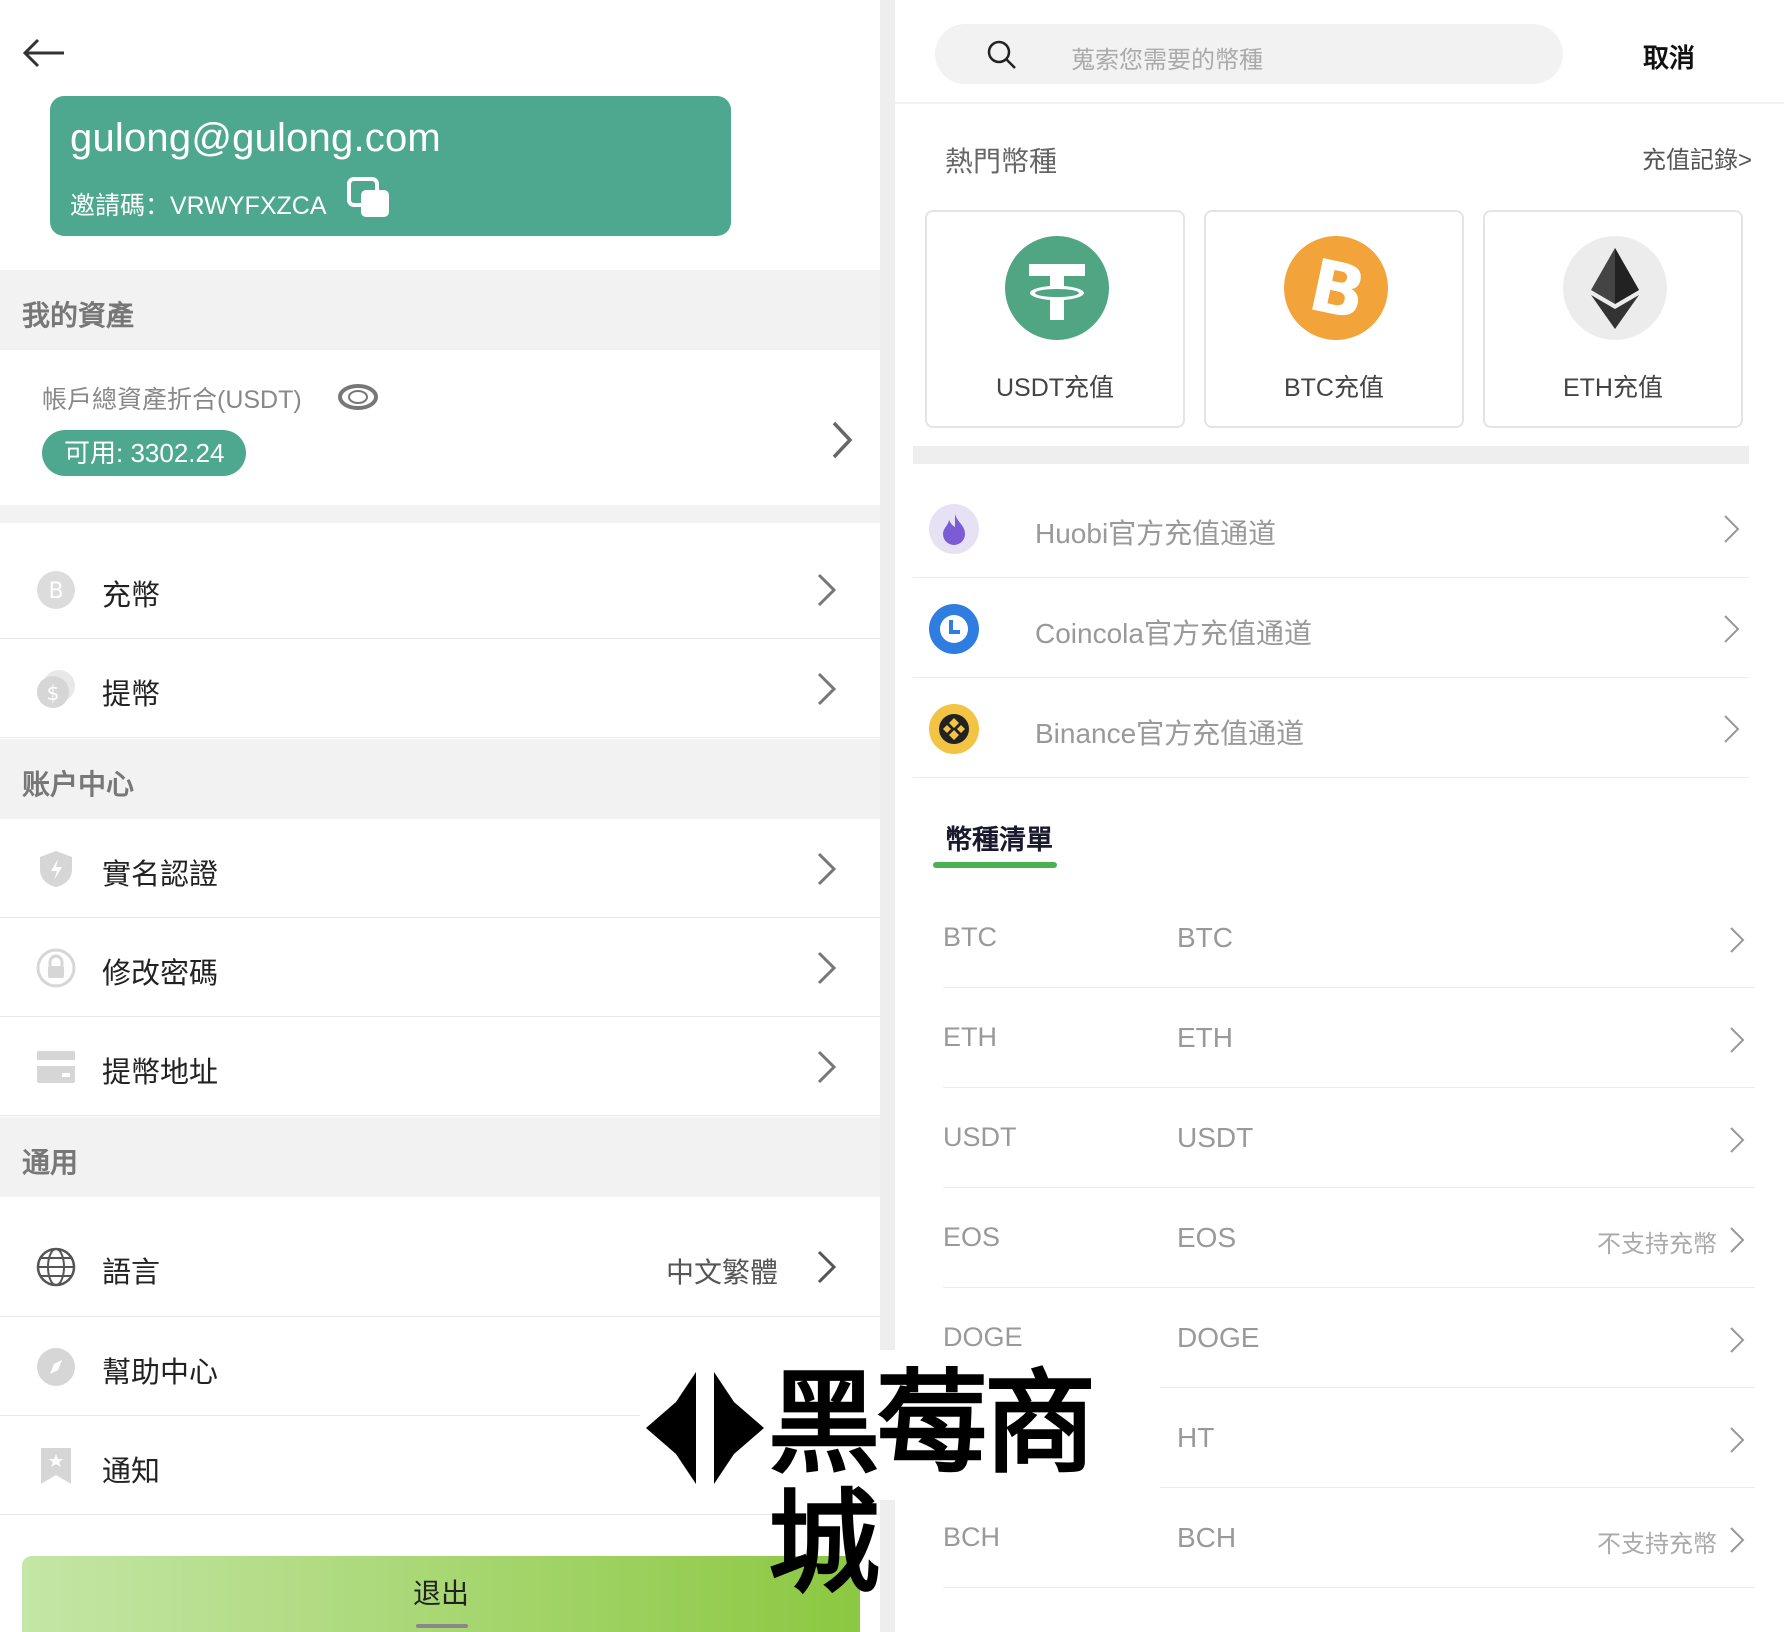  What do you see at coordinates (440, 1267) in the screenshot?
I see `menu-item-language: 語言 中文繁體` at bounding box center [440, 1267].